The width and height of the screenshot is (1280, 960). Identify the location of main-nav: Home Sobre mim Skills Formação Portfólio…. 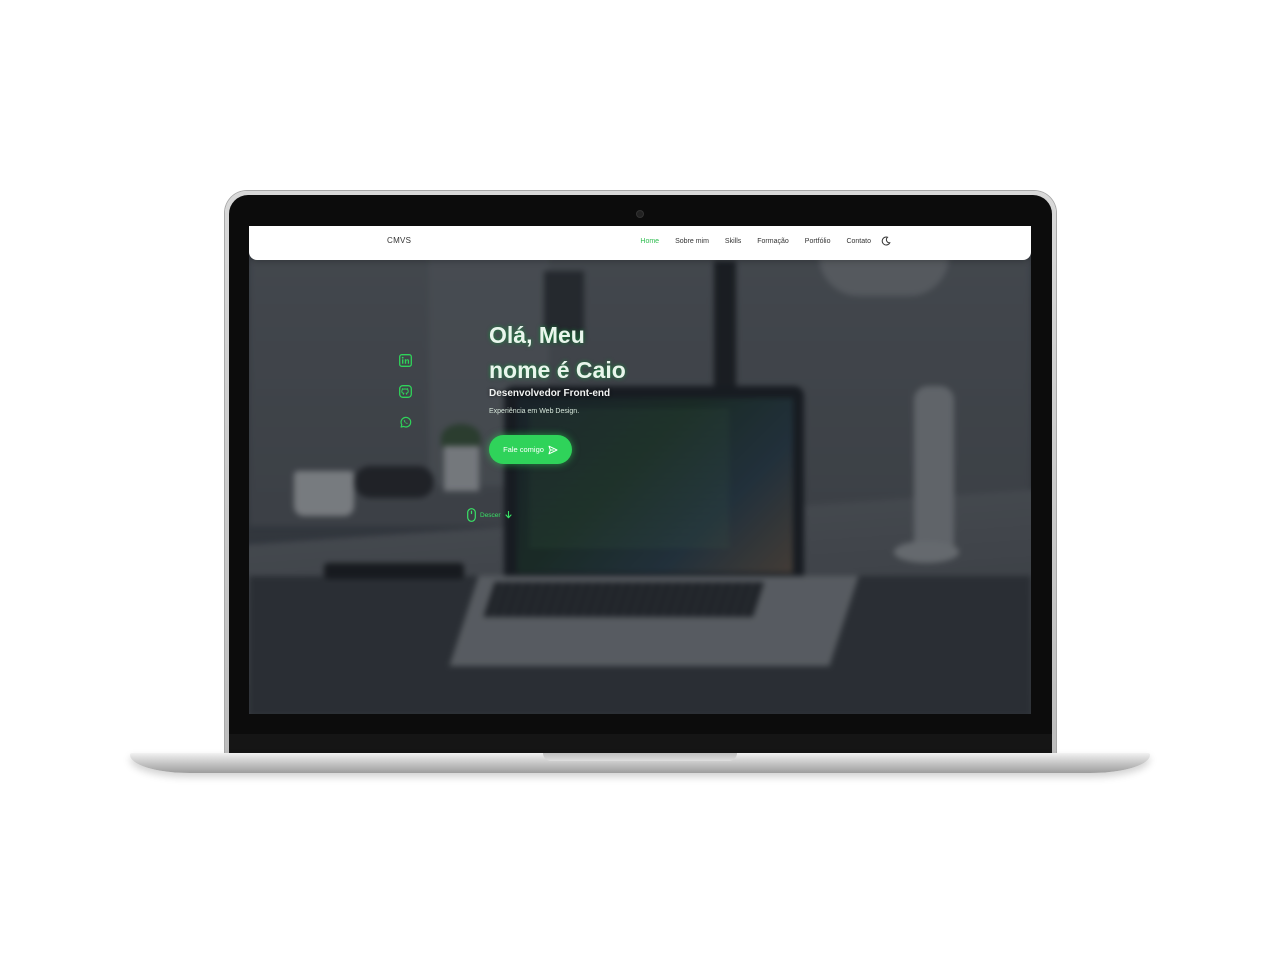
(765, 241).